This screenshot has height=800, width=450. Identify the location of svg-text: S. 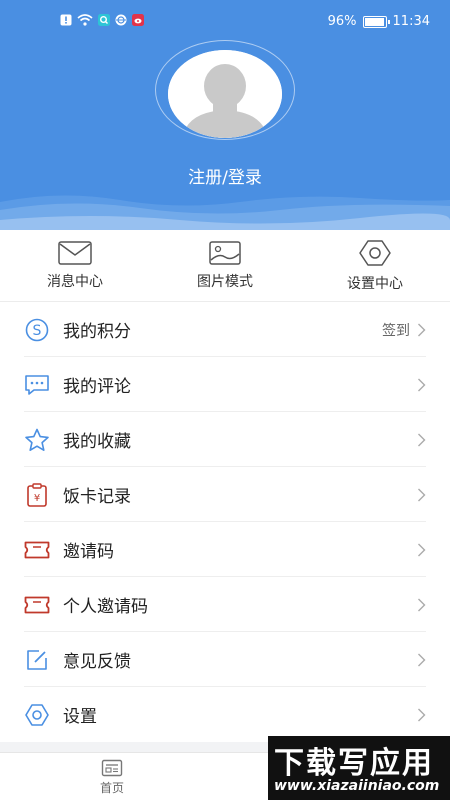
(37, 331).